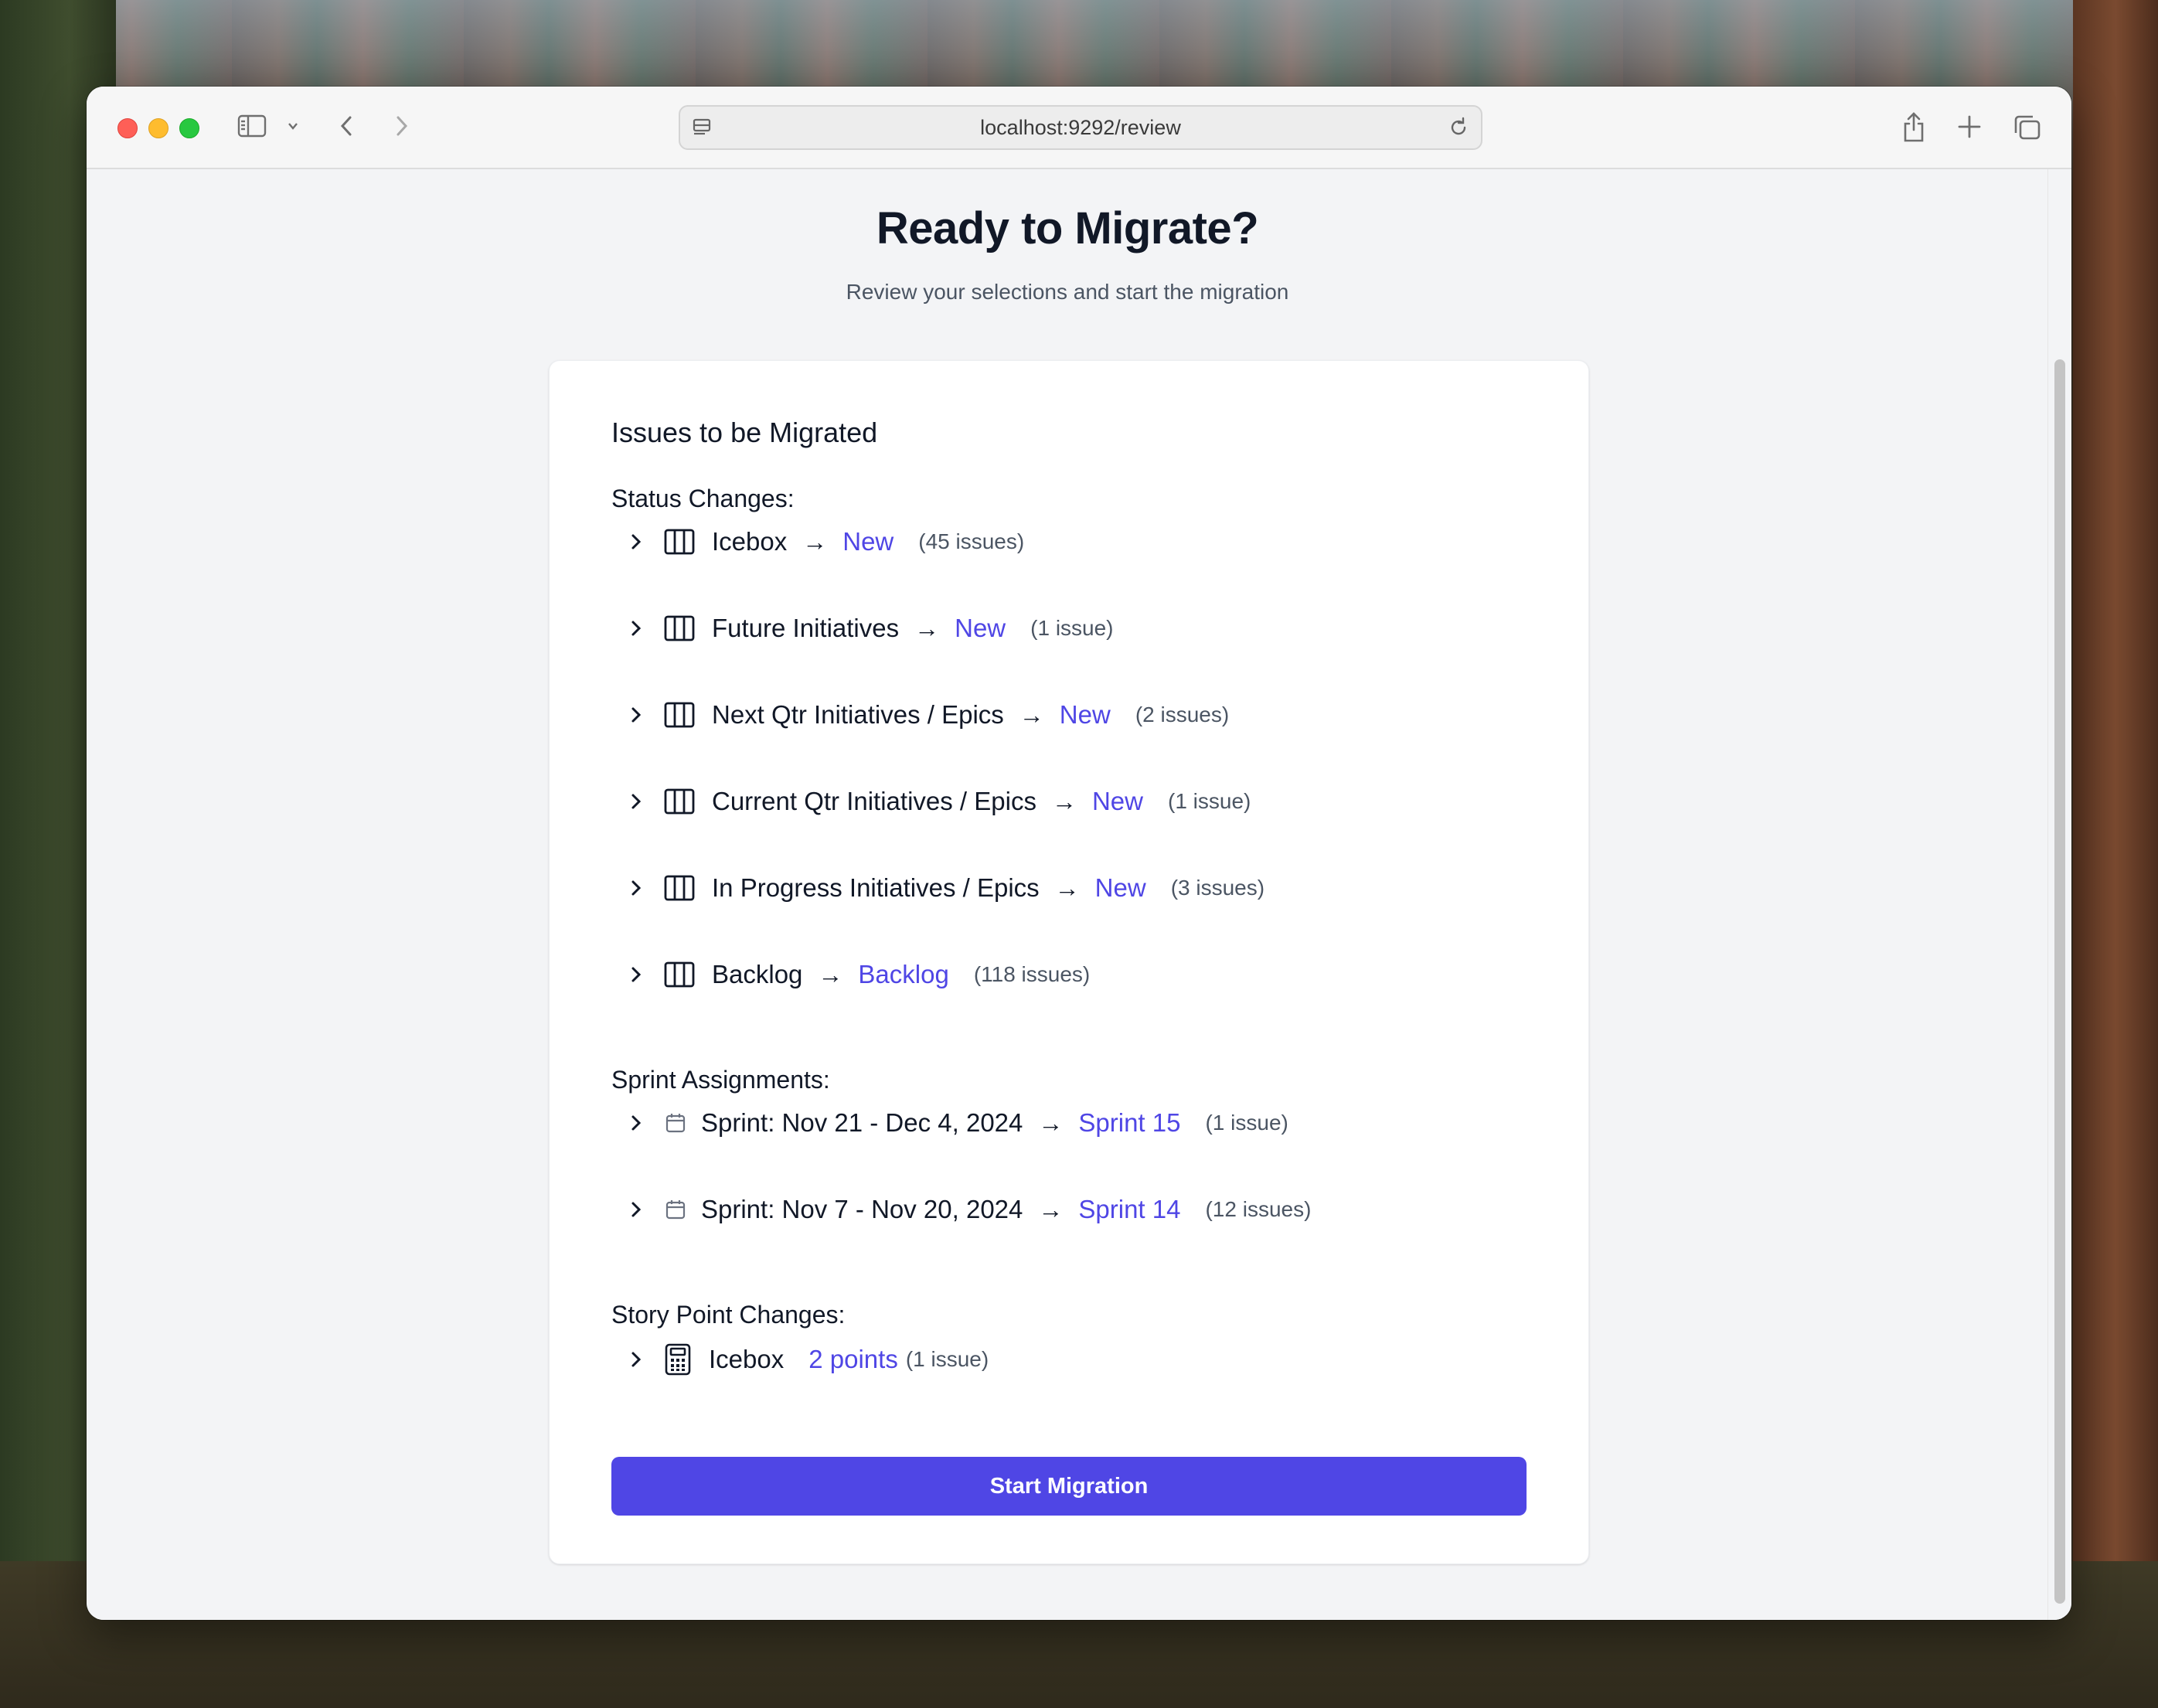  What do you see at coordinates (1217, 888) in the screenshot?
I see `issue-count: (3 issues)` at bounding box center [1217, 888].